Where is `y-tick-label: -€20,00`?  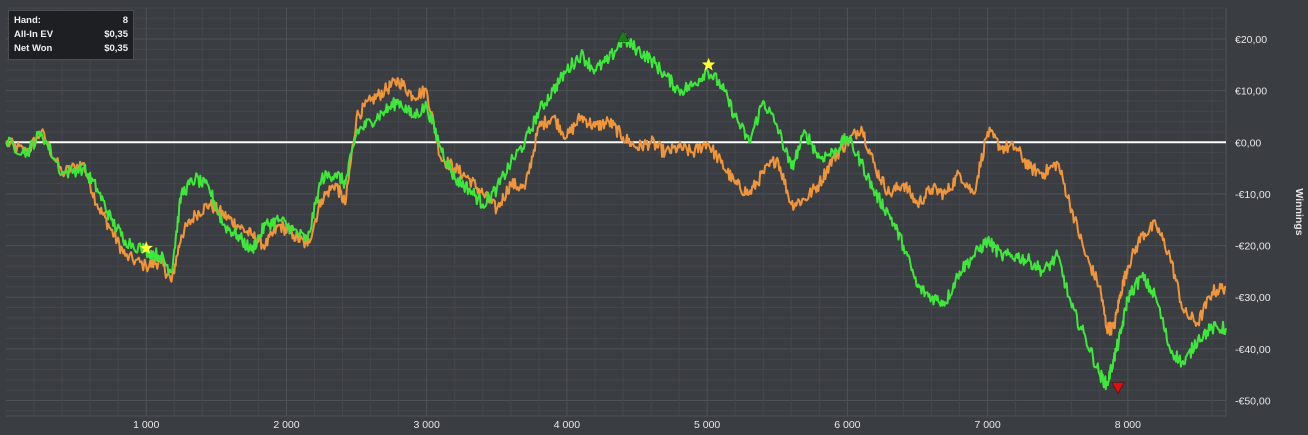
y-tick-label: -€20,00 is located at coordinates (1253, 247).